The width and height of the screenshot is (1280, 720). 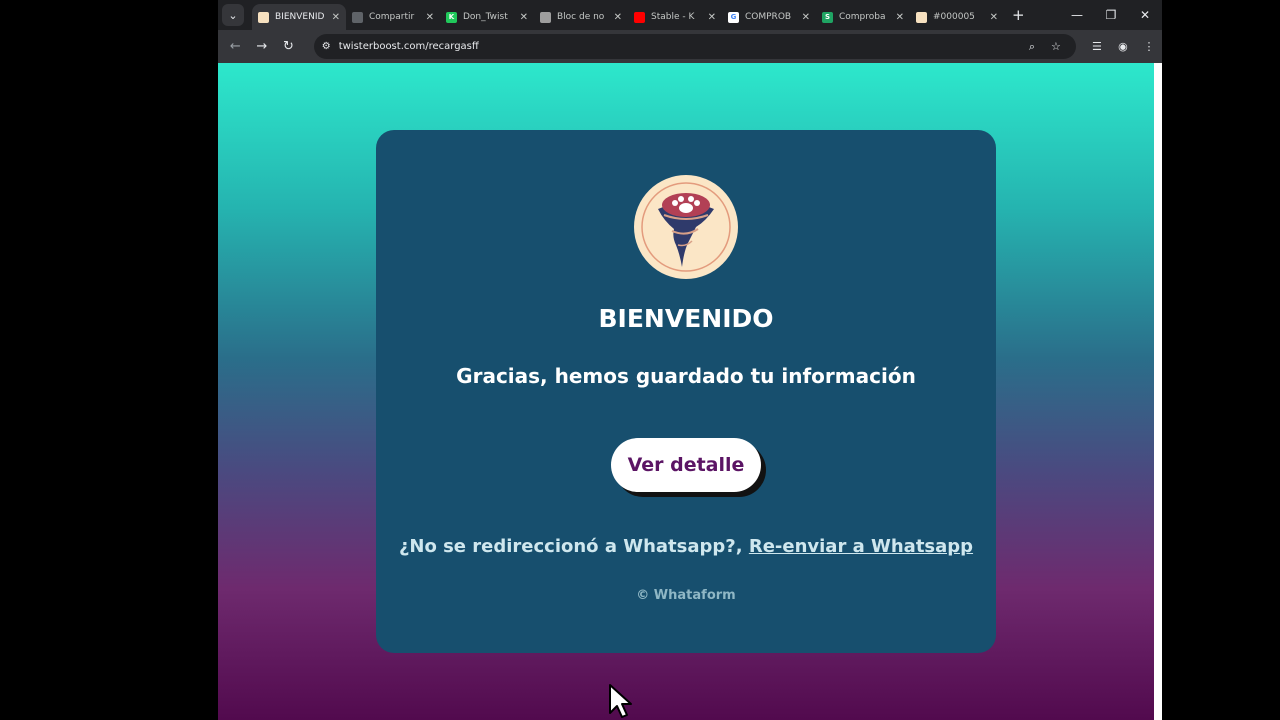 What do you see at coordinates (326, 46) in the screenshot?
I see `site-info-icon: ⚙` at bounding box center [326, 46].